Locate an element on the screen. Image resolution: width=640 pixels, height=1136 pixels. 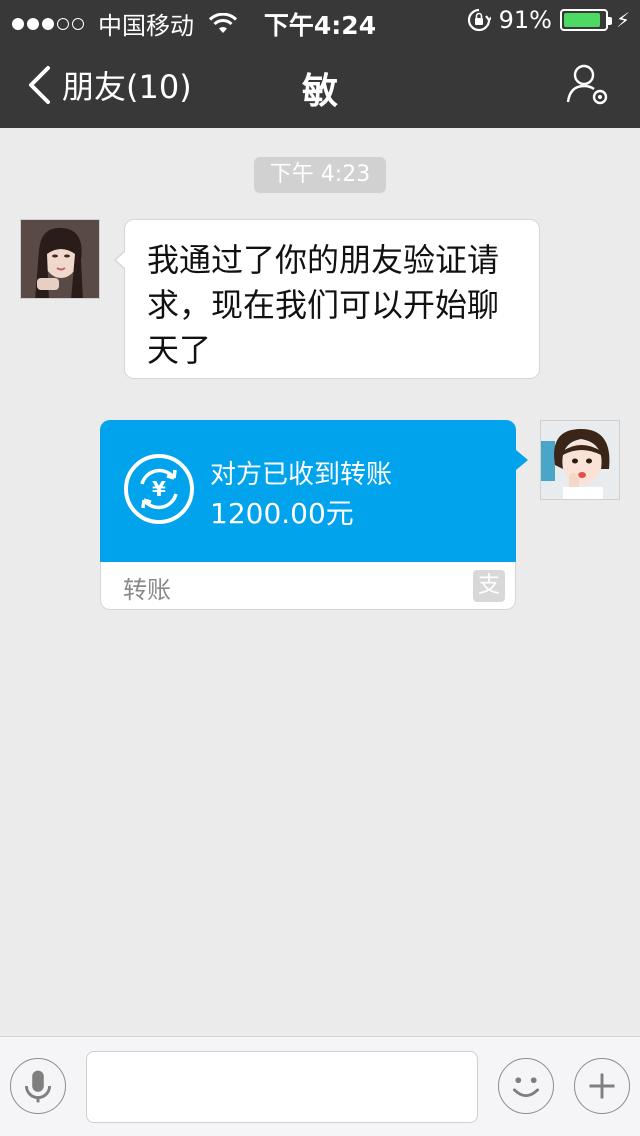
emoji-button is located at coordinates (526, 1086).